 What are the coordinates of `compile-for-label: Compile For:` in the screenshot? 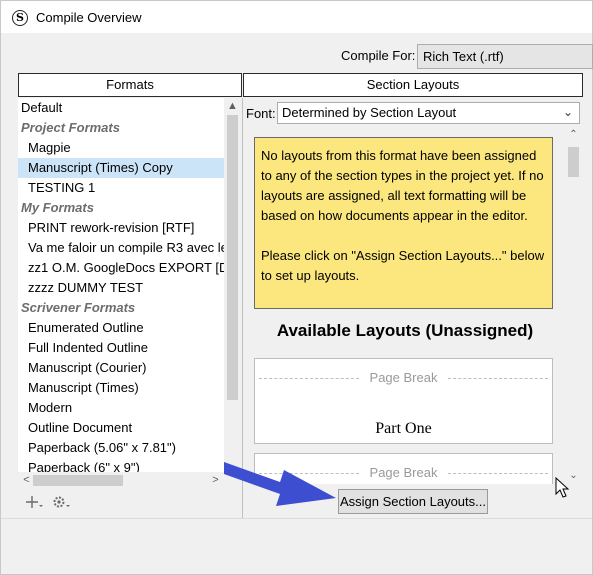 It's located at (378, 55).